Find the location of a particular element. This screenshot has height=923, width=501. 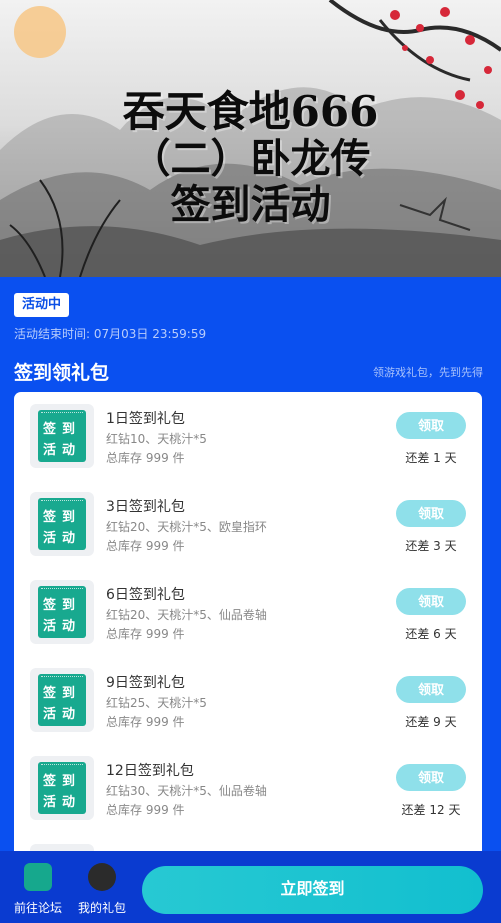

gift-items: 红钻20、天桃汁*5、欧皇指环 is located at coordinates (186, 527).